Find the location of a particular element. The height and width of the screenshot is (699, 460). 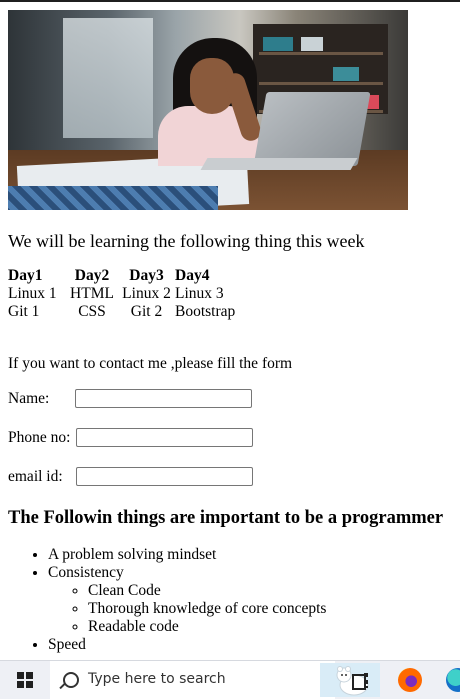

edge-icon is located at coordinates (453, 680).